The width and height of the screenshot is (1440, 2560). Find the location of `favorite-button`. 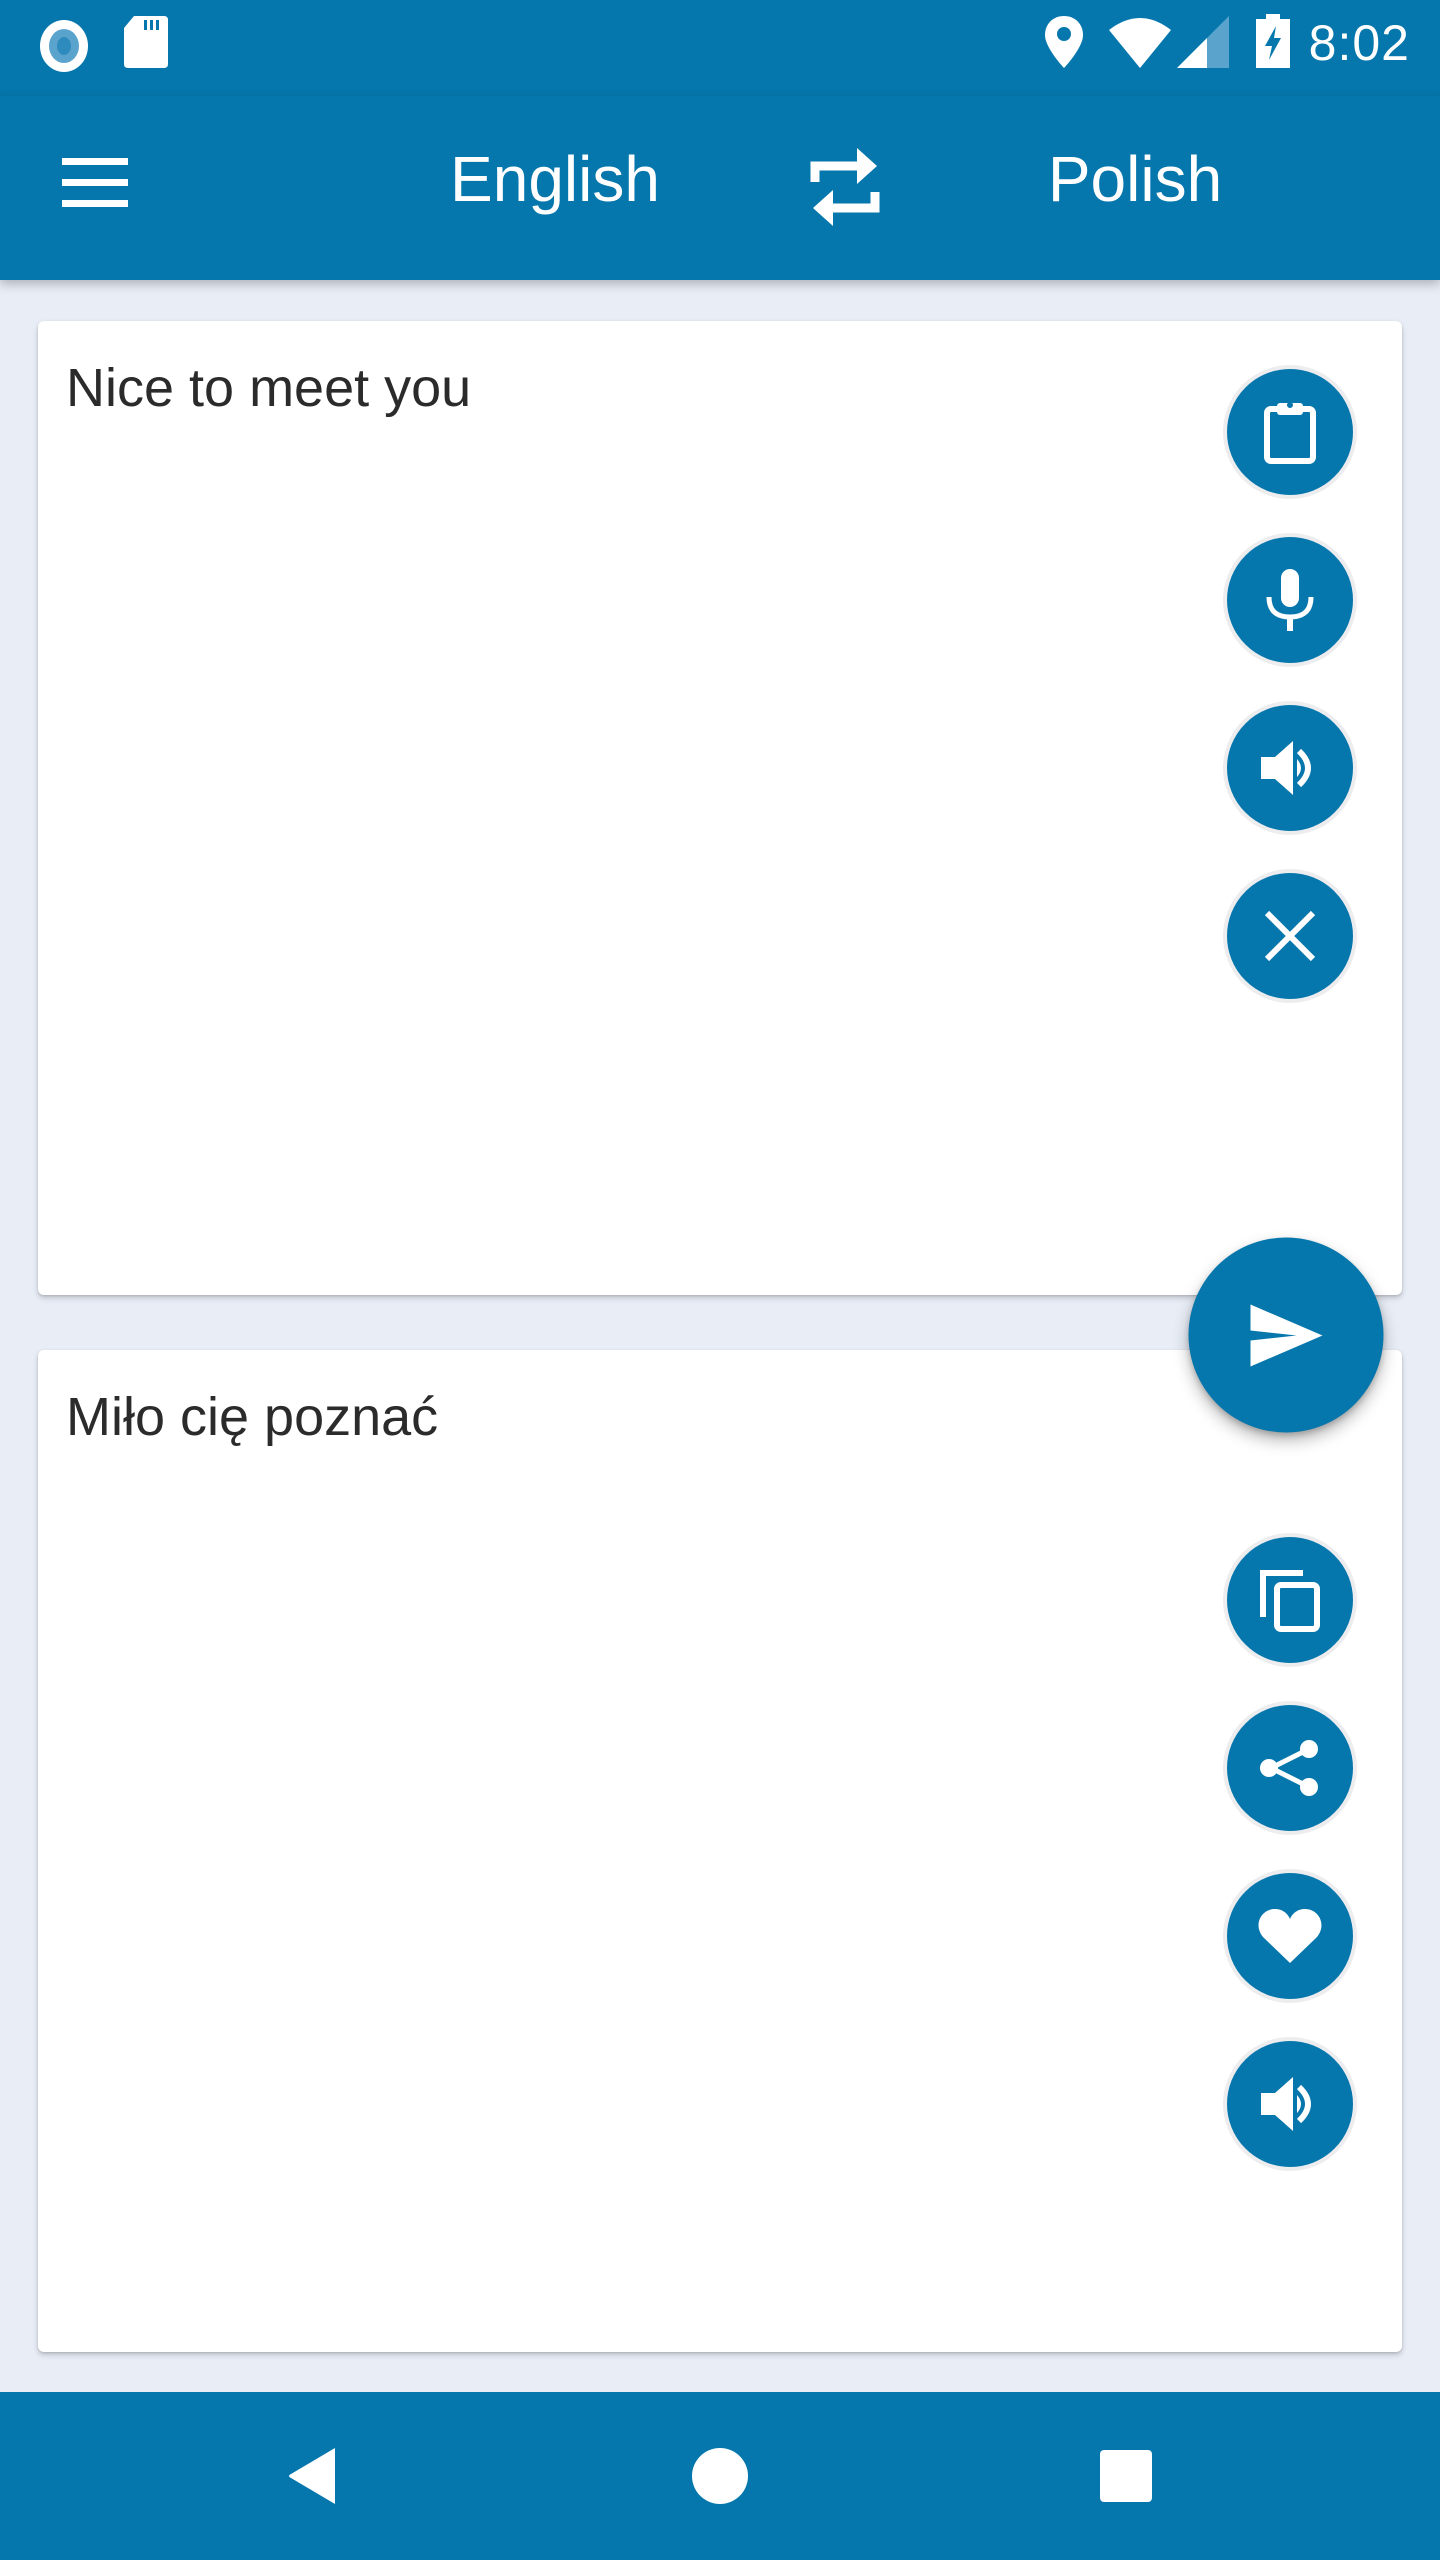

favorite-button is located at coordinates (1290, 1936).